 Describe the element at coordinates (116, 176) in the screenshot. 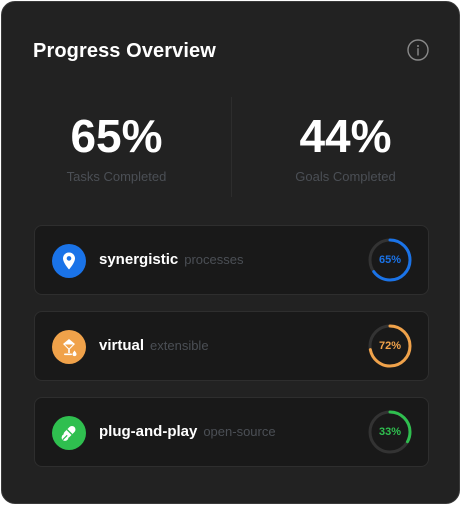

I see `stat-label: Tasks Completed` at that location.